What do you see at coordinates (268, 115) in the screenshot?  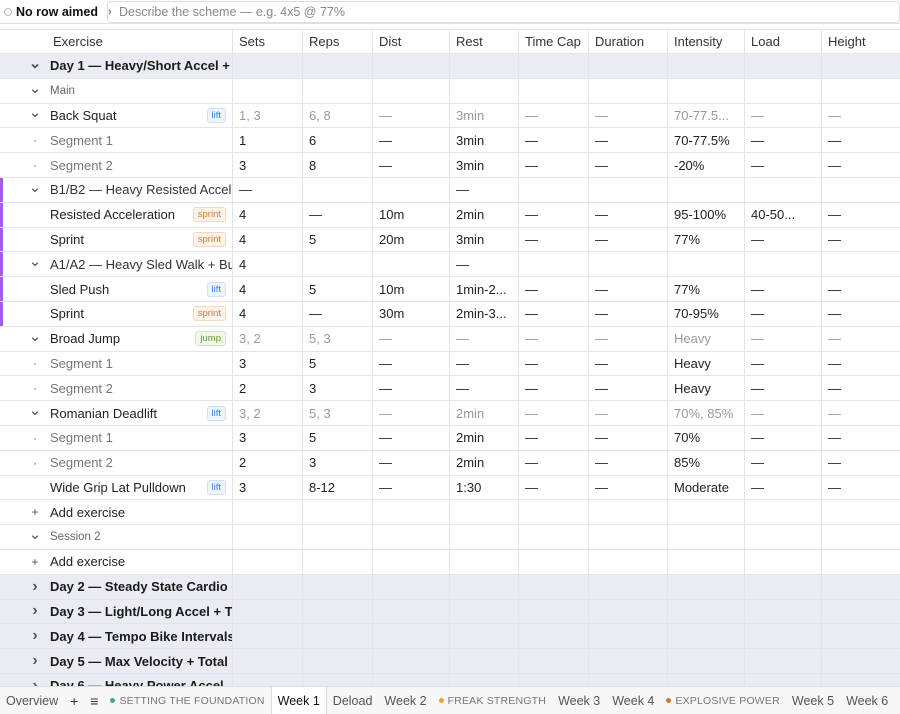 I see `cell-sets: 1, 3` at bounding box center [268, 115].